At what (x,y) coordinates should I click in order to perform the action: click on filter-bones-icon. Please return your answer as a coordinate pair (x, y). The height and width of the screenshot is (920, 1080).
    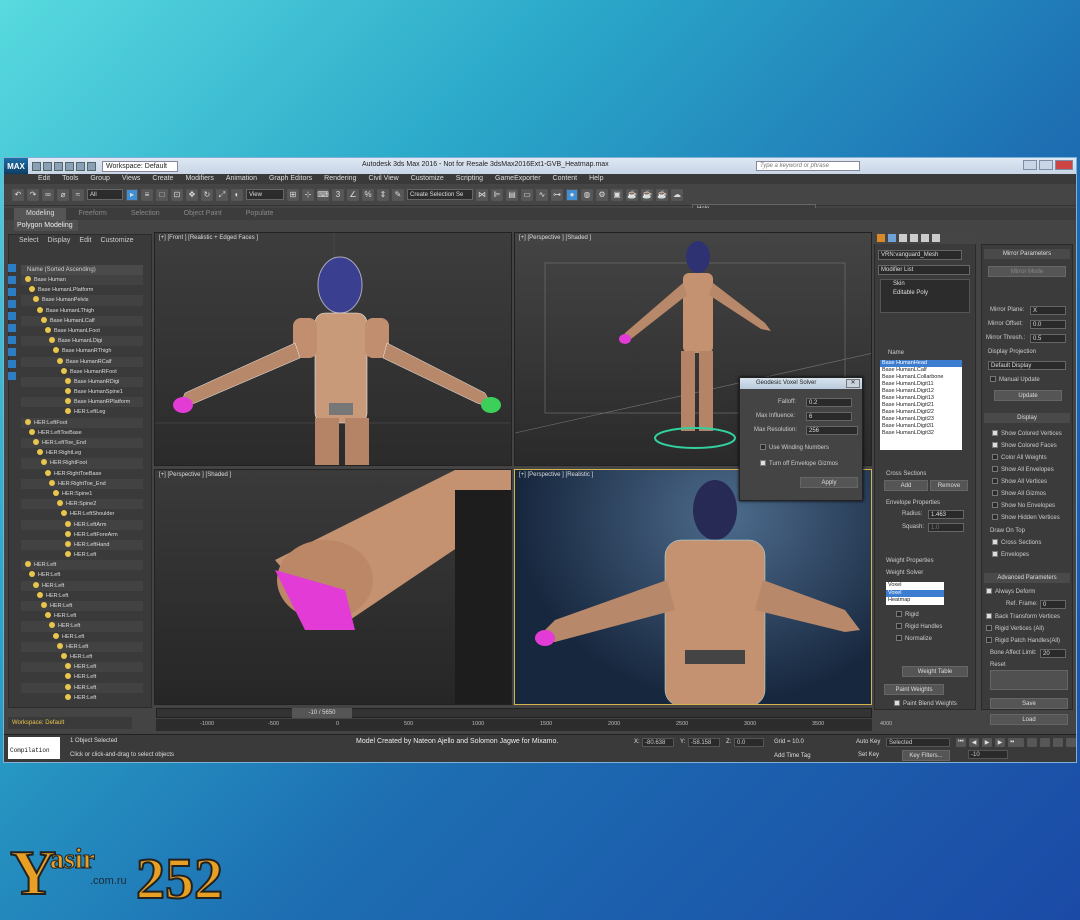
    Looking at the image, I should click on (12, 364).